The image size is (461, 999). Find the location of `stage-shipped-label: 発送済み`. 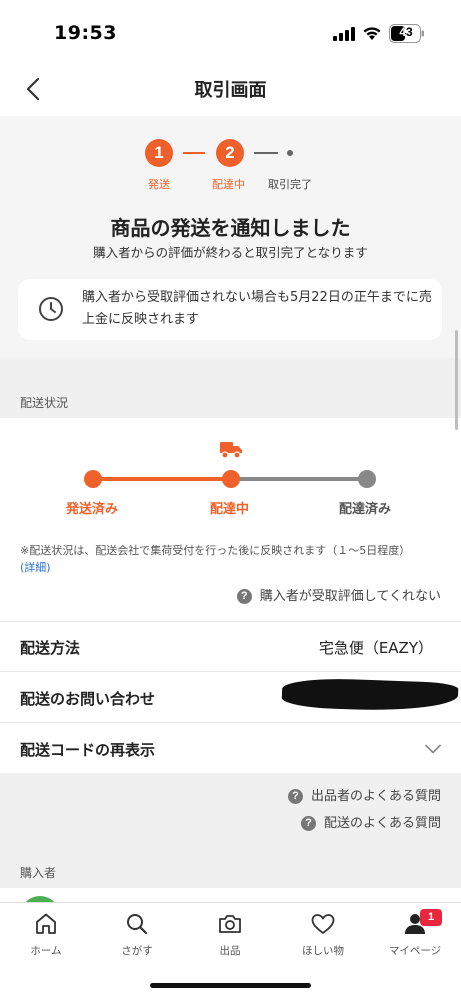

stage-shipped-label: 発送済み is located at coordinates (92, 509).